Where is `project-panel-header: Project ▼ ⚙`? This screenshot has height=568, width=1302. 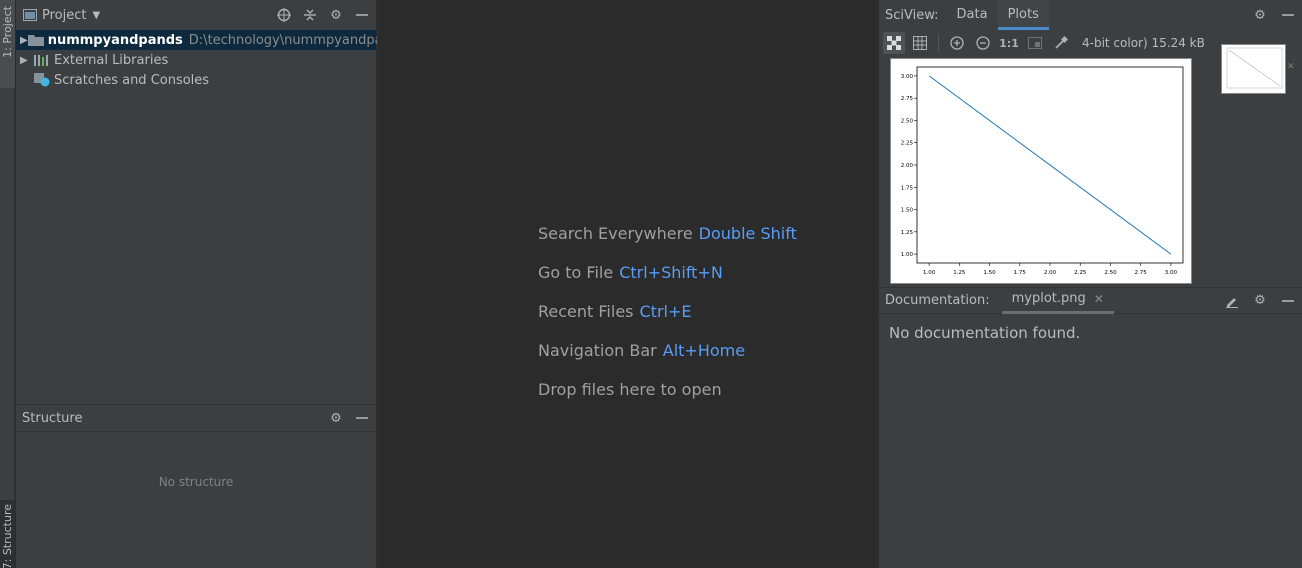
project-panel-header: Project ▼ ⚙ is located at coordinates (196, 15).